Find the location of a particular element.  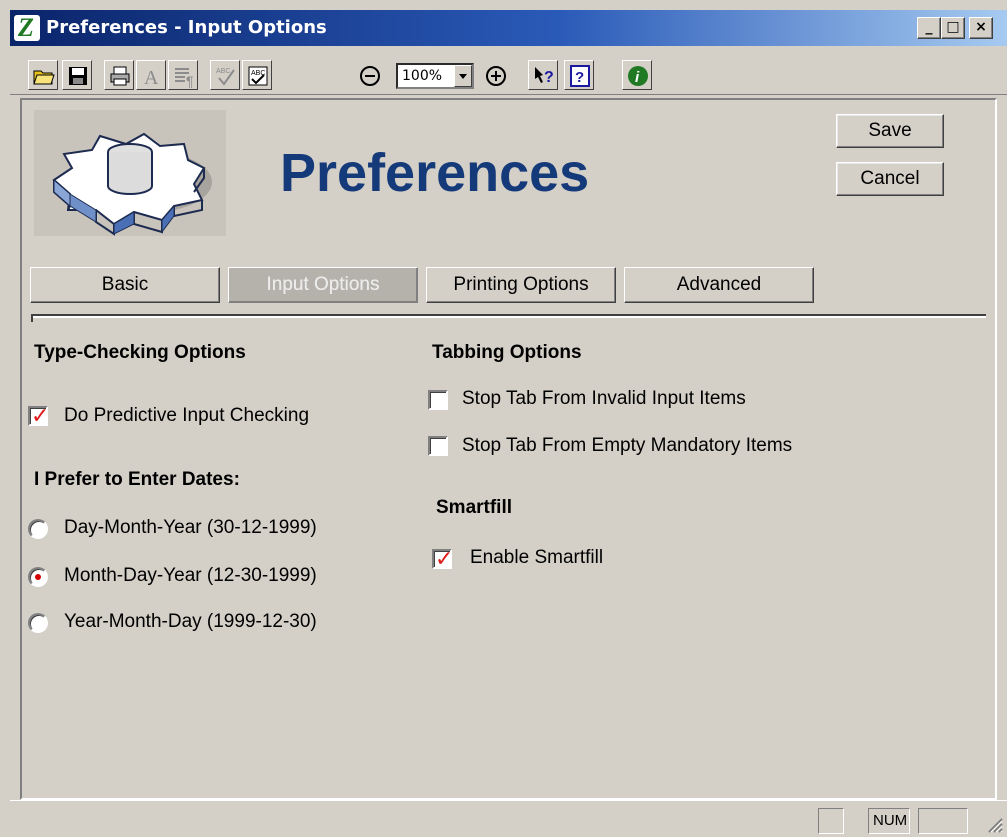

tab-advanced: Advanced is located at coordinates (719, 285).